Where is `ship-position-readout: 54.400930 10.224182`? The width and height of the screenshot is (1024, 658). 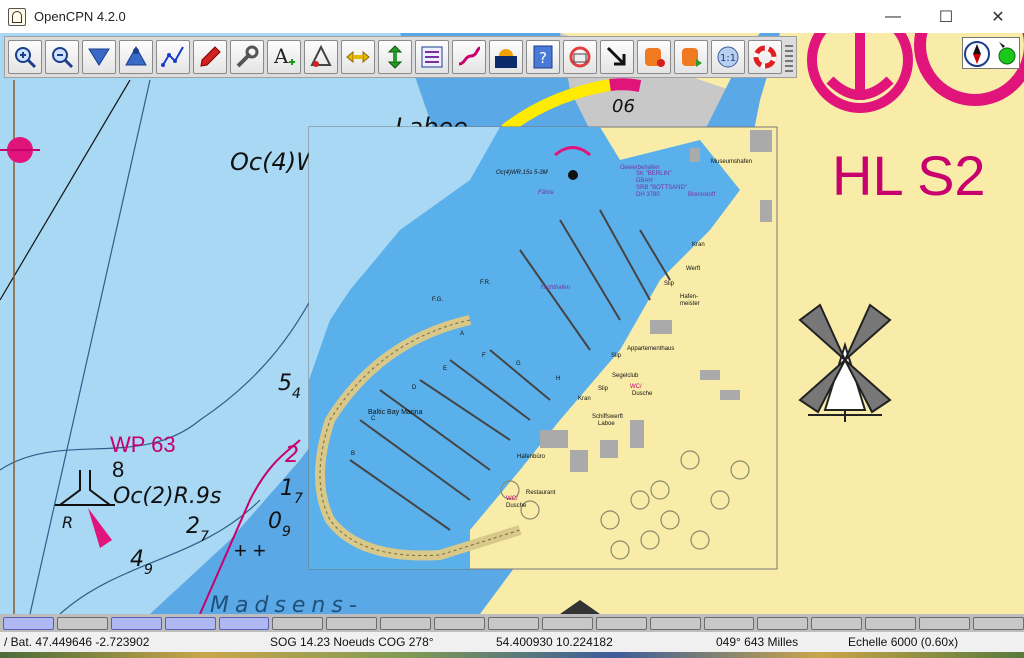 ship-position-readout: 54.400930 10.224182 is located at coordinates (554, 642).